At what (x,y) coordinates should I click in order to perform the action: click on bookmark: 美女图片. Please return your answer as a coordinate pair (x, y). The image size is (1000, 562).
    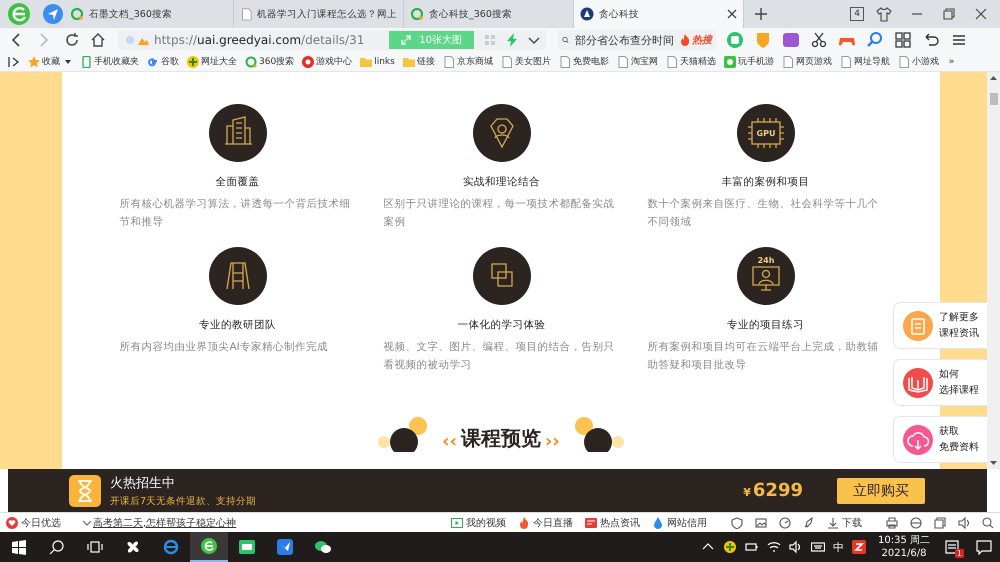
    Looking at the image, I should click on (525, 61).